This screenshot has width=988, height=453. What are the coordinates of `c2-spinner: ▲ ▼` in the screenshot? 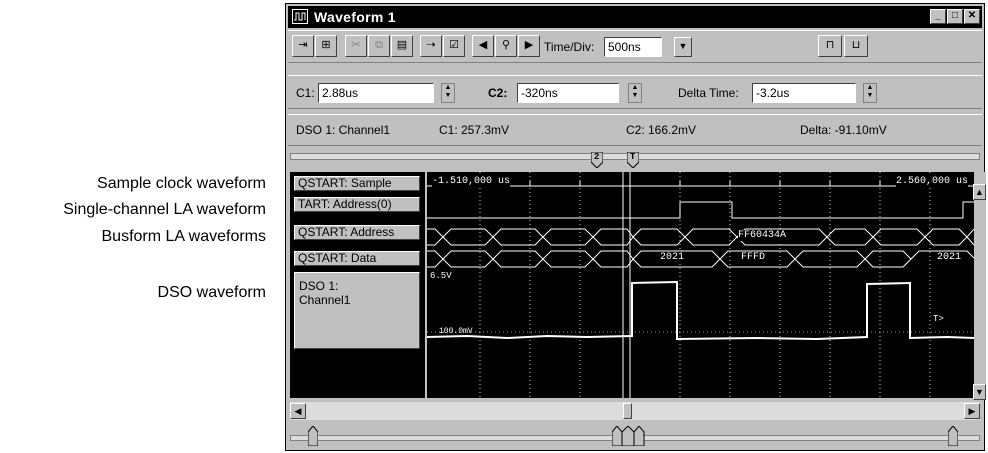 It's located at (635, 93).